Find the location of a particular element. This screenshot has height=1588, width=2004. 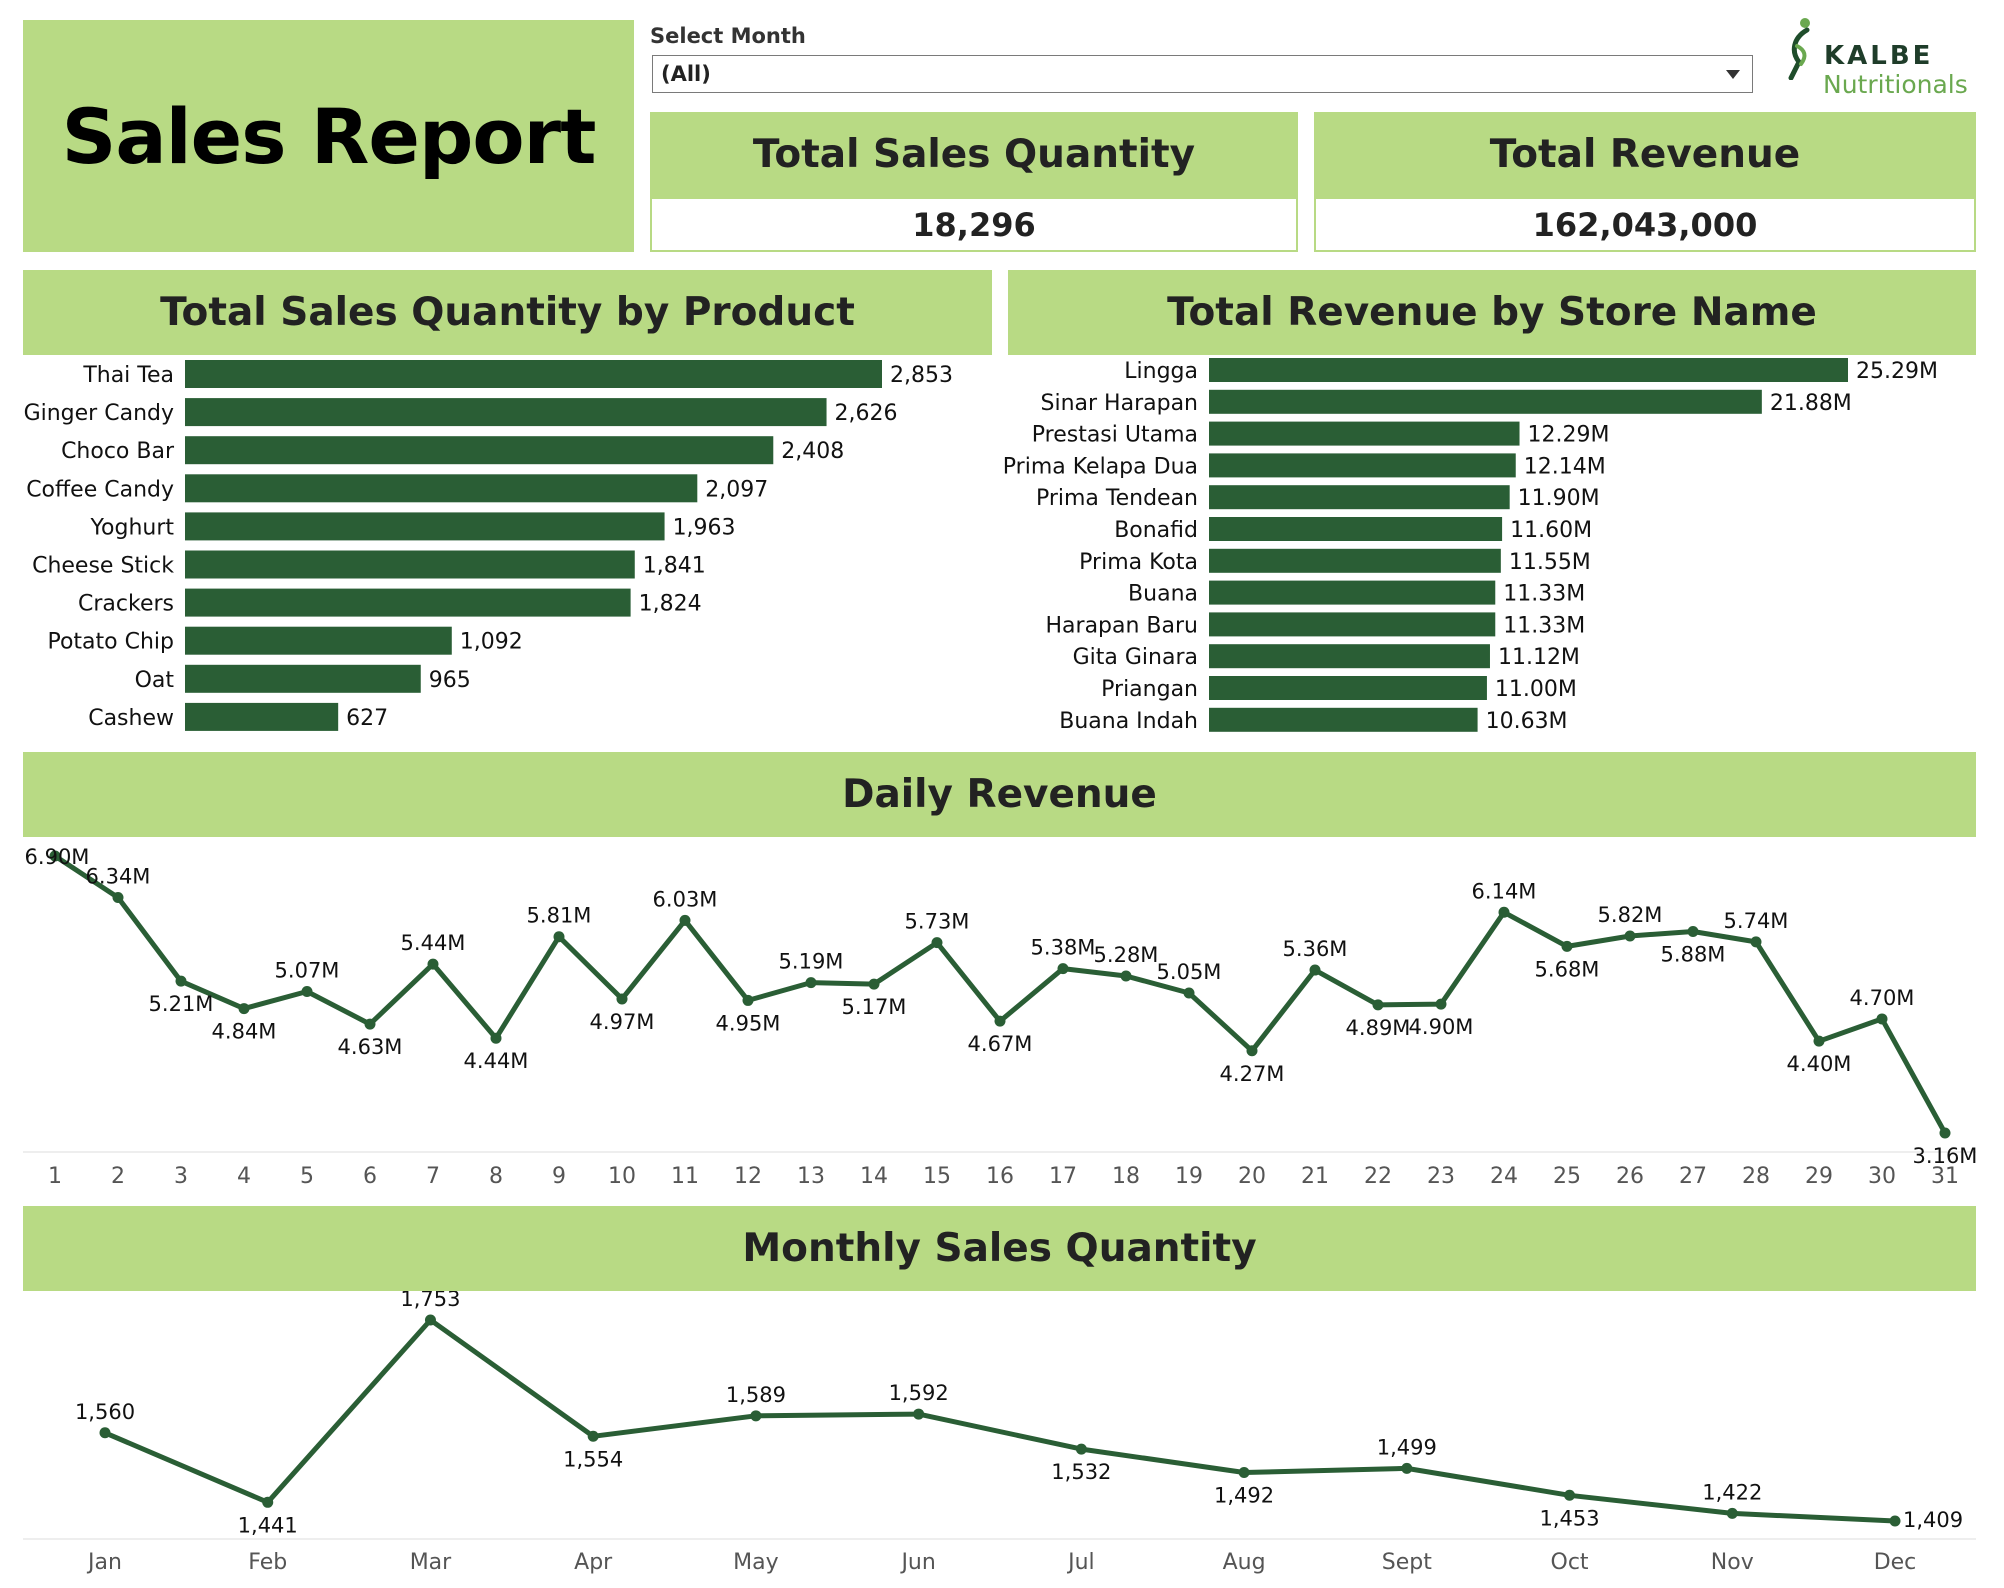

bar-value-label: 10.63M is located at coordinates (1527, 721).